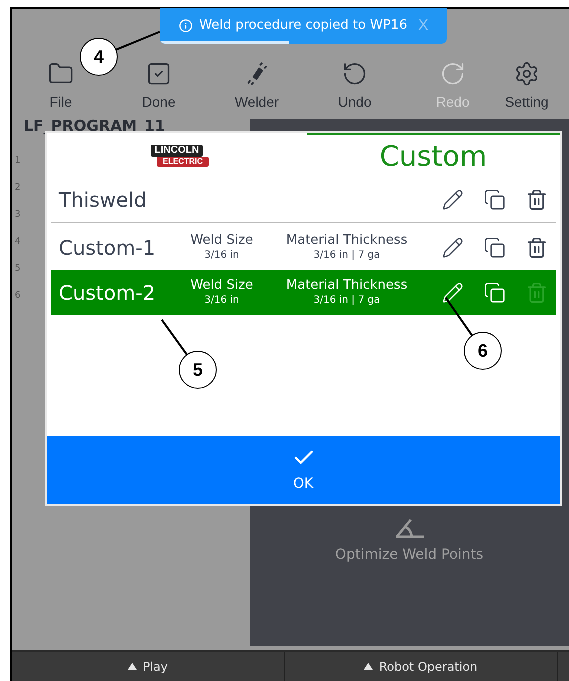 This screenshot has height=681, width=569. What do you see at coordinates (355, 74) in the screenshot?
I see `undo-icon` at bounding box center [355, 74].